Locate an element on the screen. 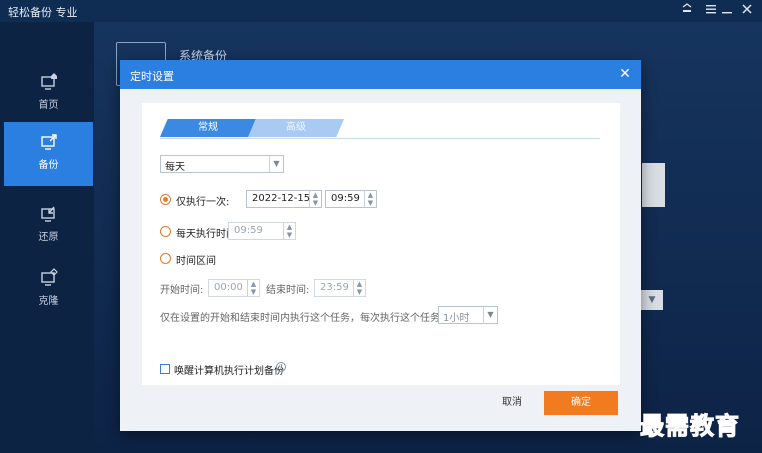 This screenshot has height=453, width=762. close-icon is located at coordinates (747, 11).